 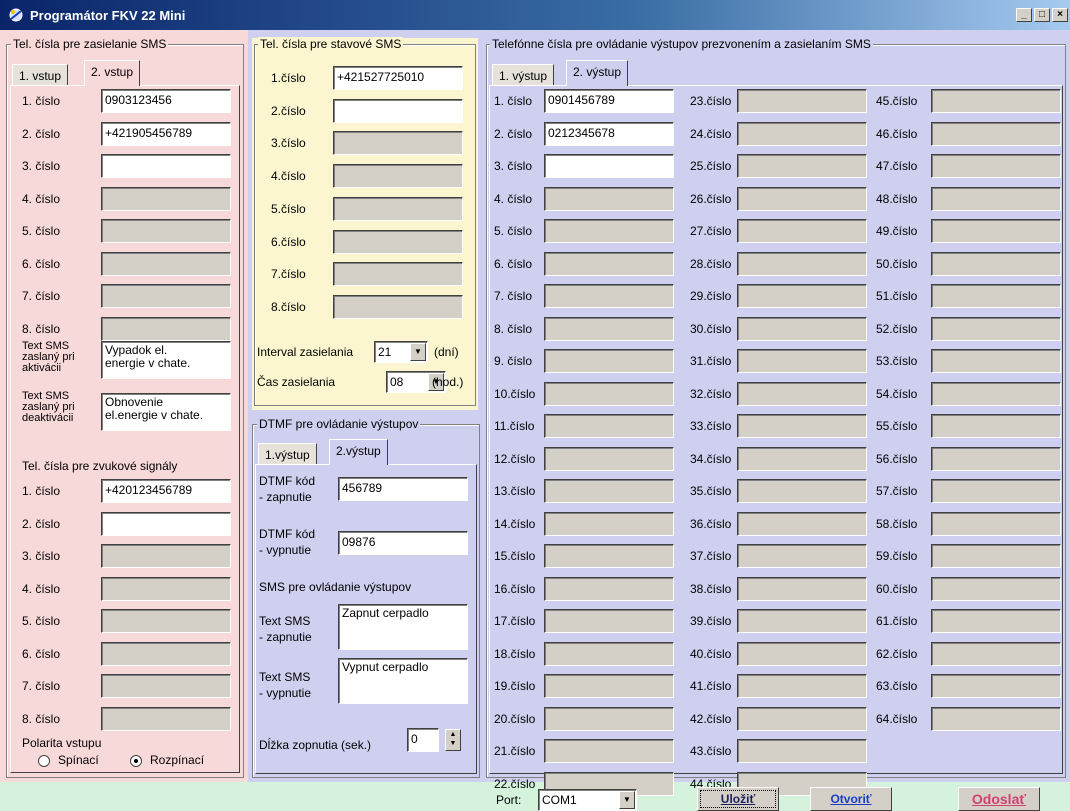 I want to click on status-number-8-field, so click(x=398, y=306).